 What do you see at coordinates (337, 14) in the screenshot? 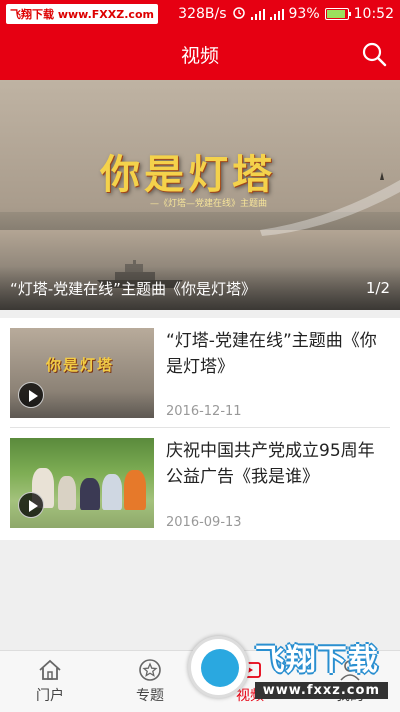
I see `battery-icon` at bounding box center [337, 14].